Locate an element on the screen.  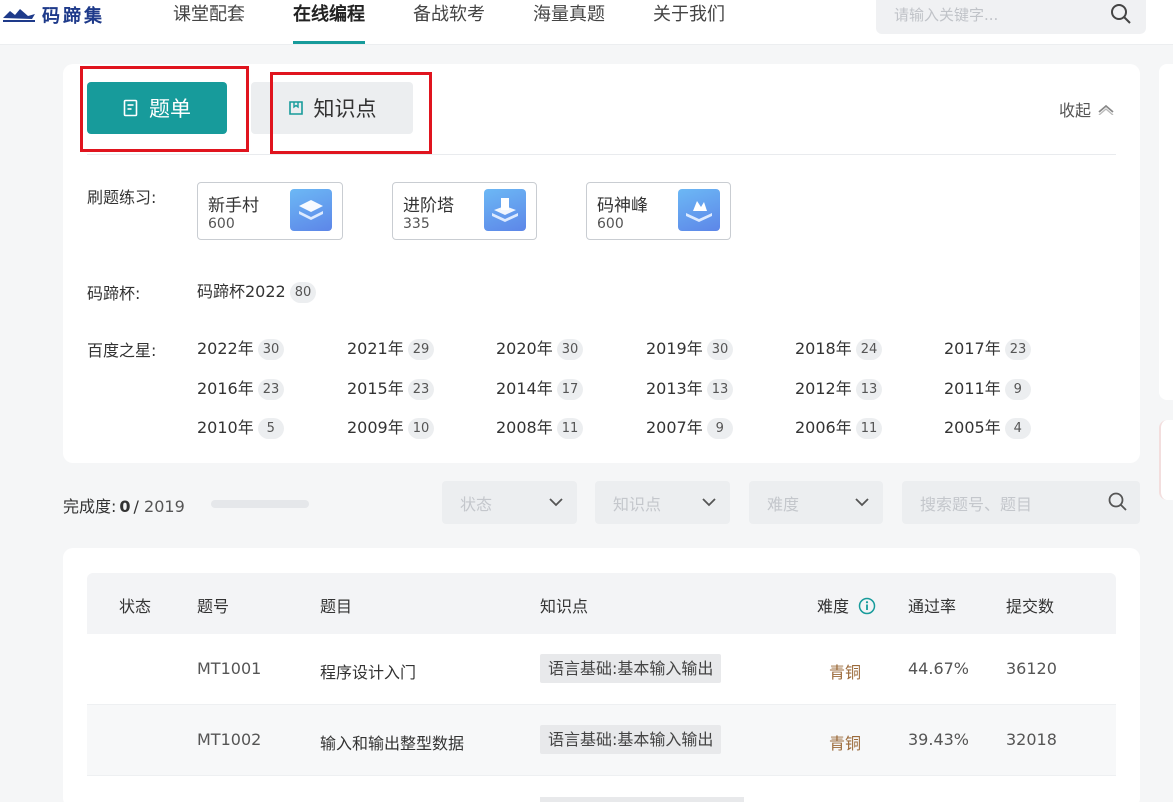
nav-item-real-questions: 海量真题 is located at coordinates (569, 22).